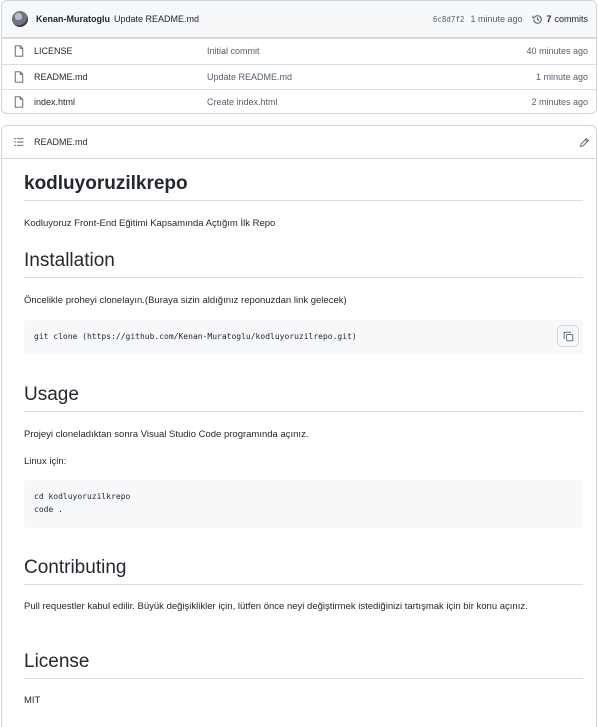 Image resolution: width=598 pixels, height=727 pixels. I want to click on usage-linux-label: Linux için:, so click(45, 461).